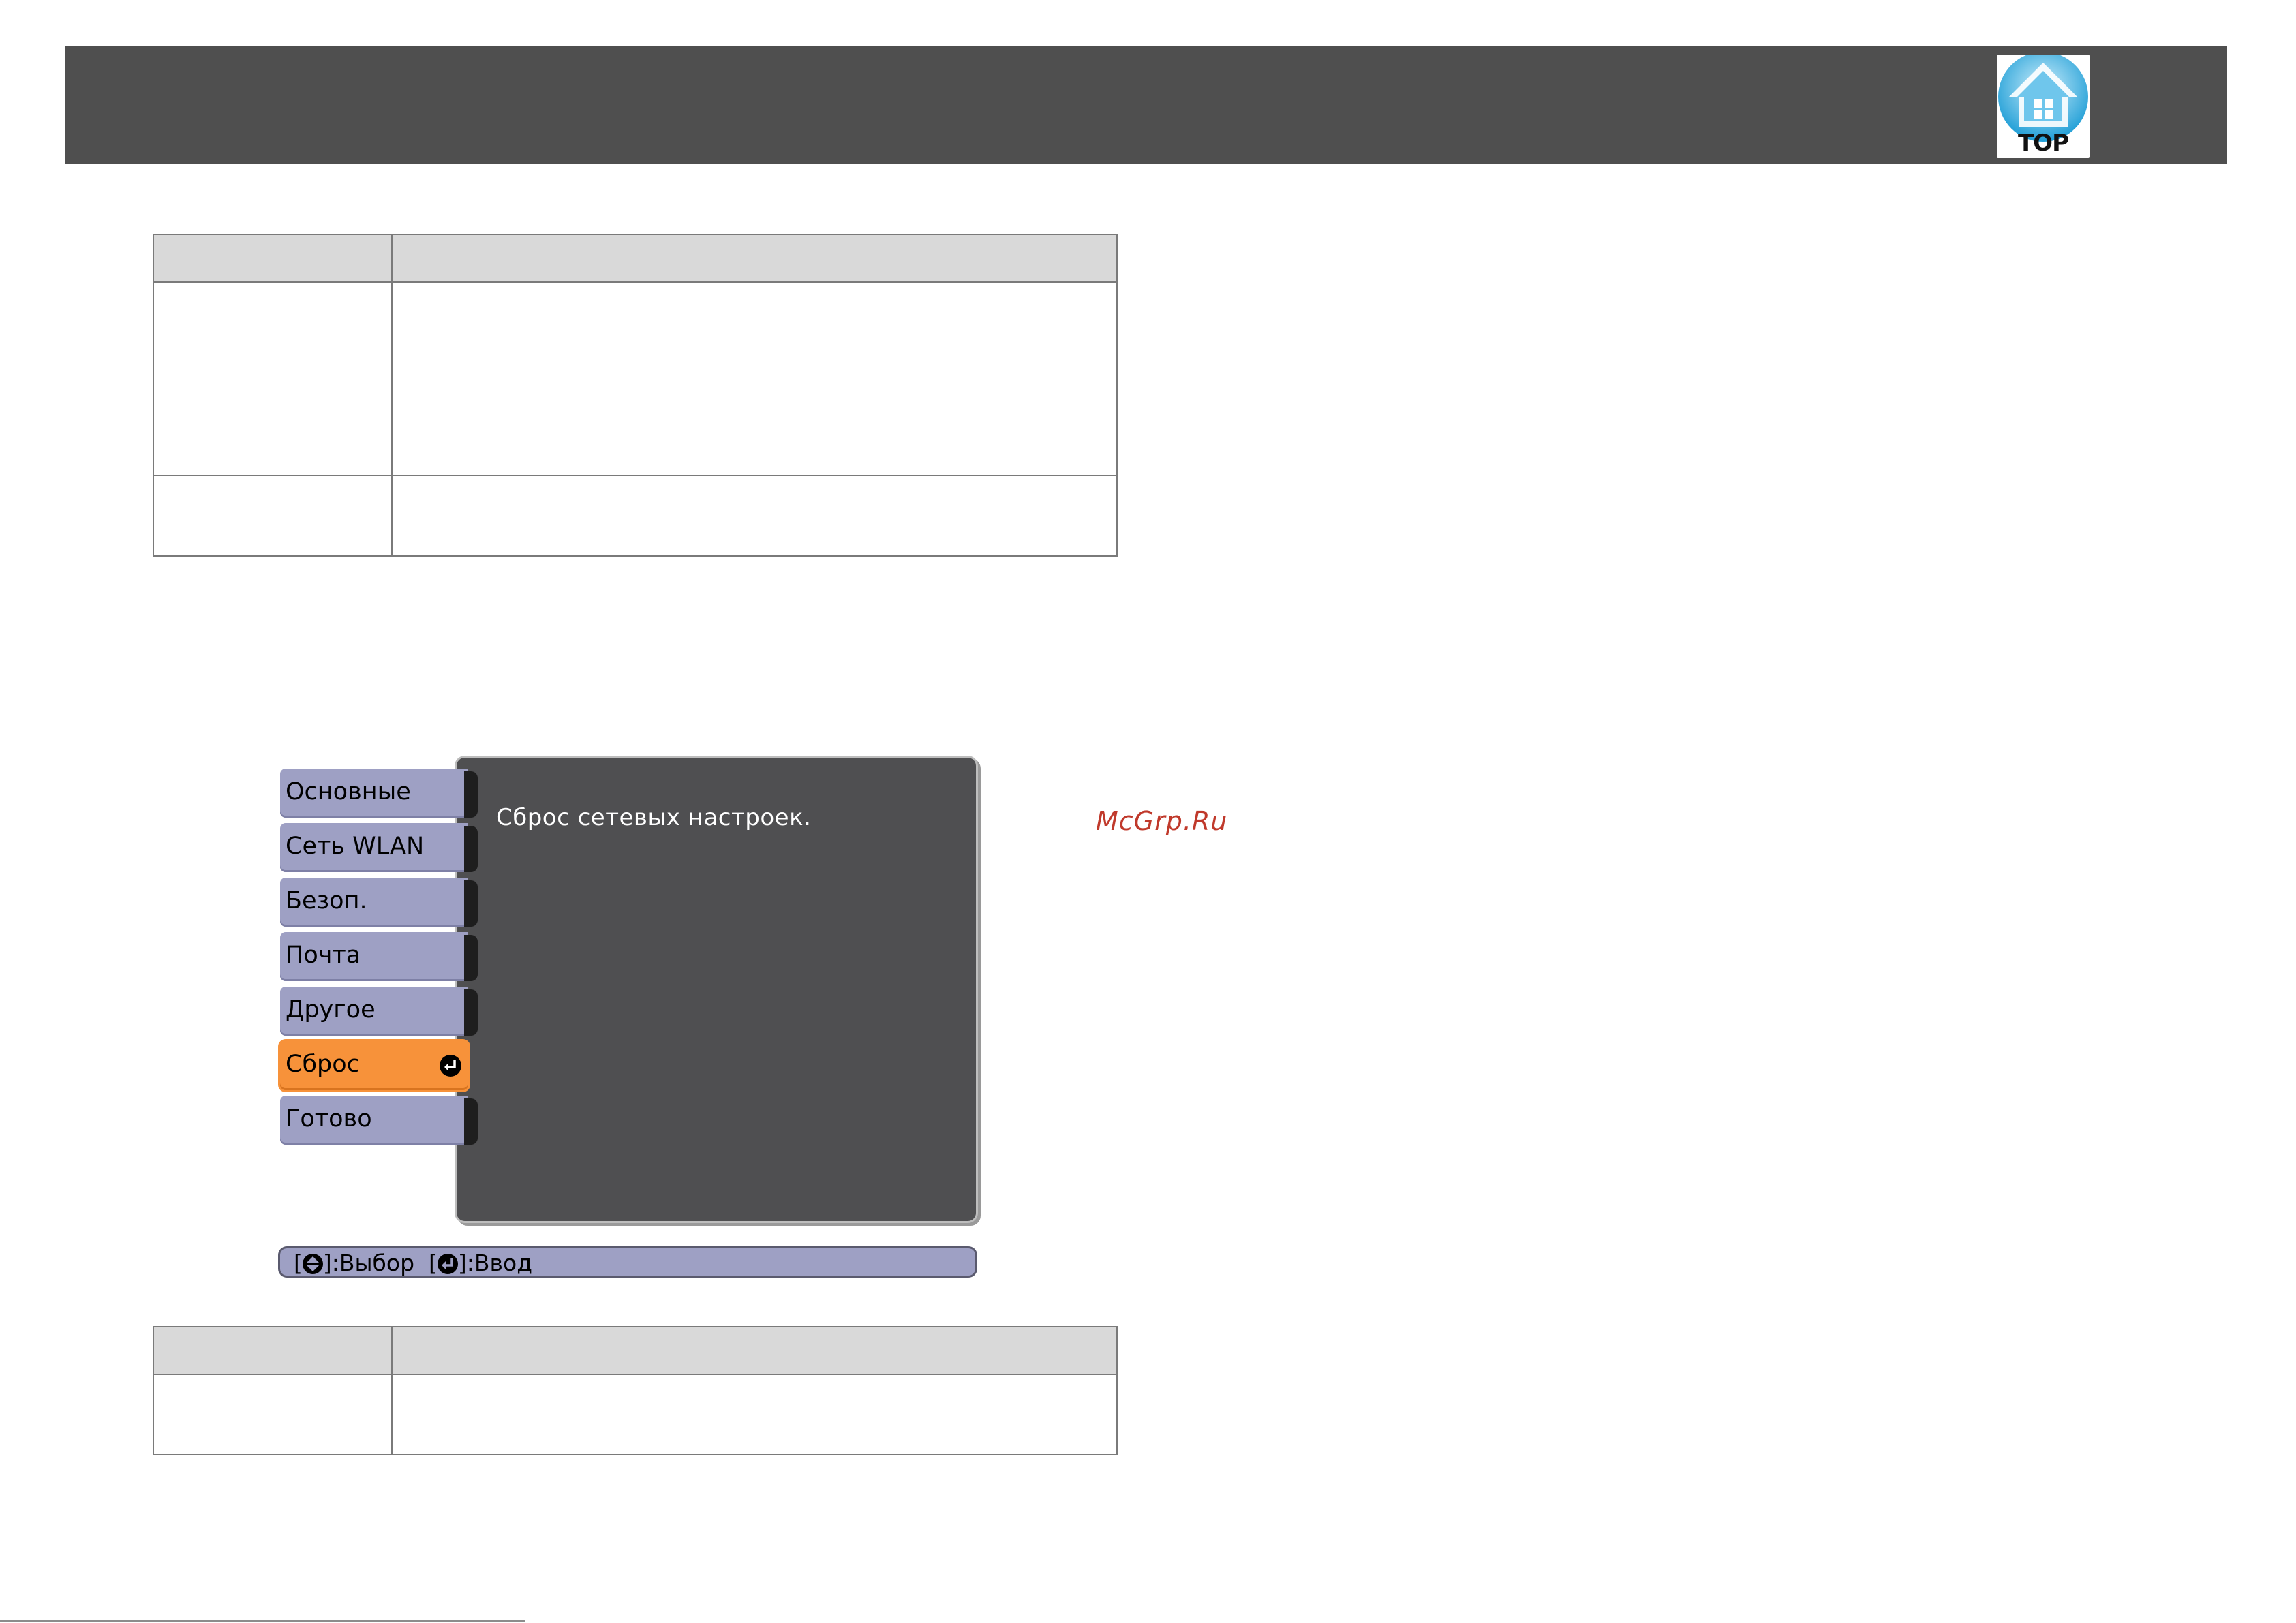 Image resolution: width=2296 pixels, height=1623 pixels. What do you see at coordinates (323, 1064) in the screenshot?
I see `tab-label: Сброс` at bounding box center [323, 1064].